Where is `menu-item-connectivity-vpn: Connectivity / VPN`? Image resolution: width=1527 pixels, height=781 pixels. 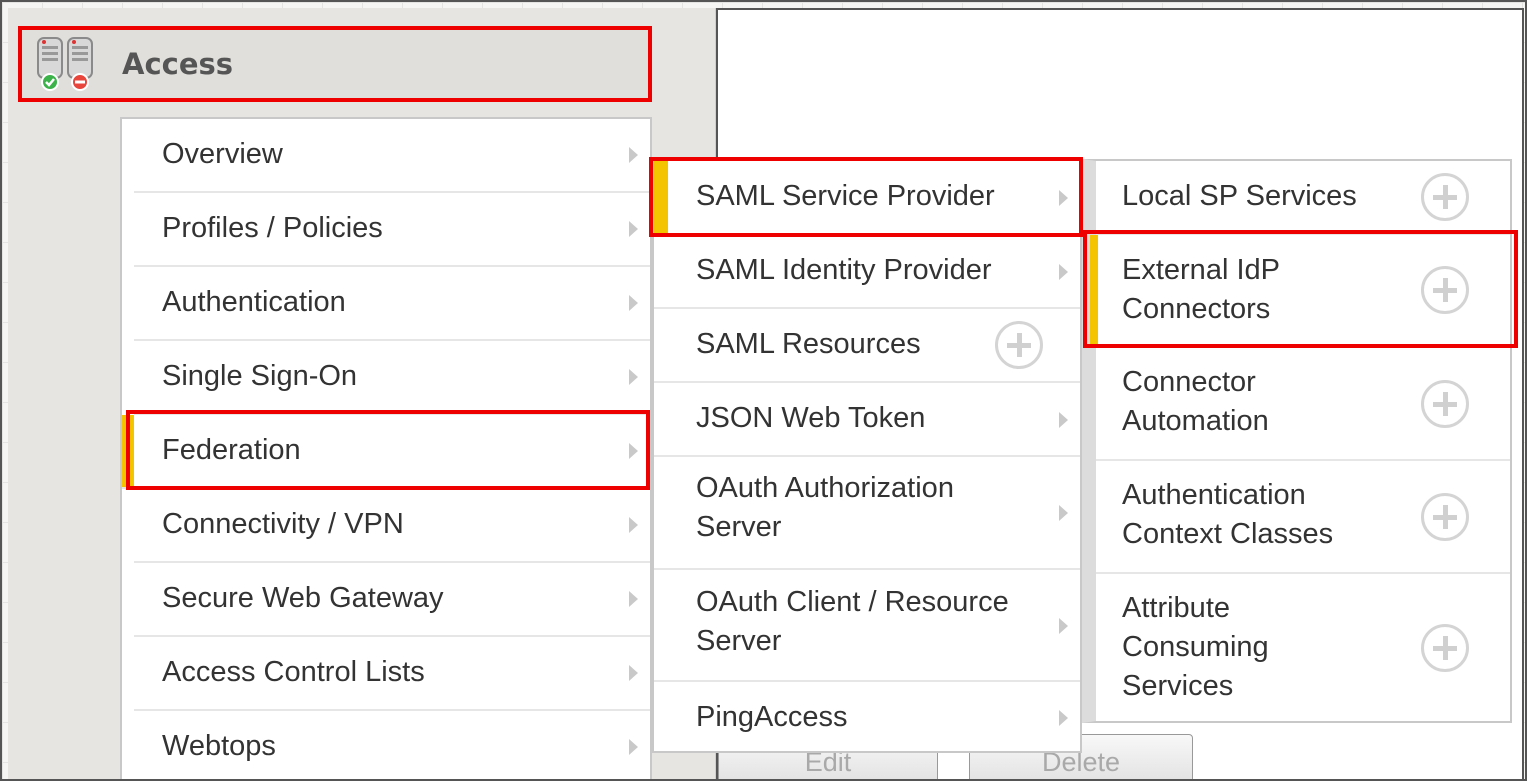 menu-item-connectivity-vpn: Connectivity / VPN is located at coordinates (392, 526).